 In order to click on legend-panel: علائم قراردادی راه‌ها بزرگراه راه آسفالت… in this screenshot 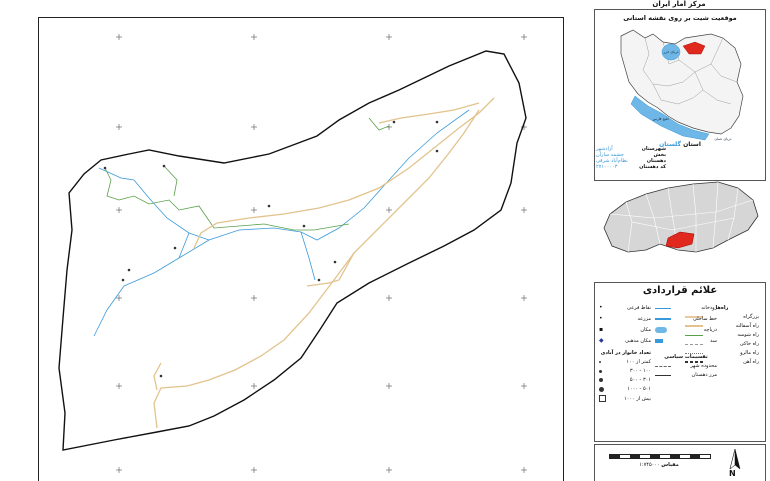, I will do `click(680, 362)`.